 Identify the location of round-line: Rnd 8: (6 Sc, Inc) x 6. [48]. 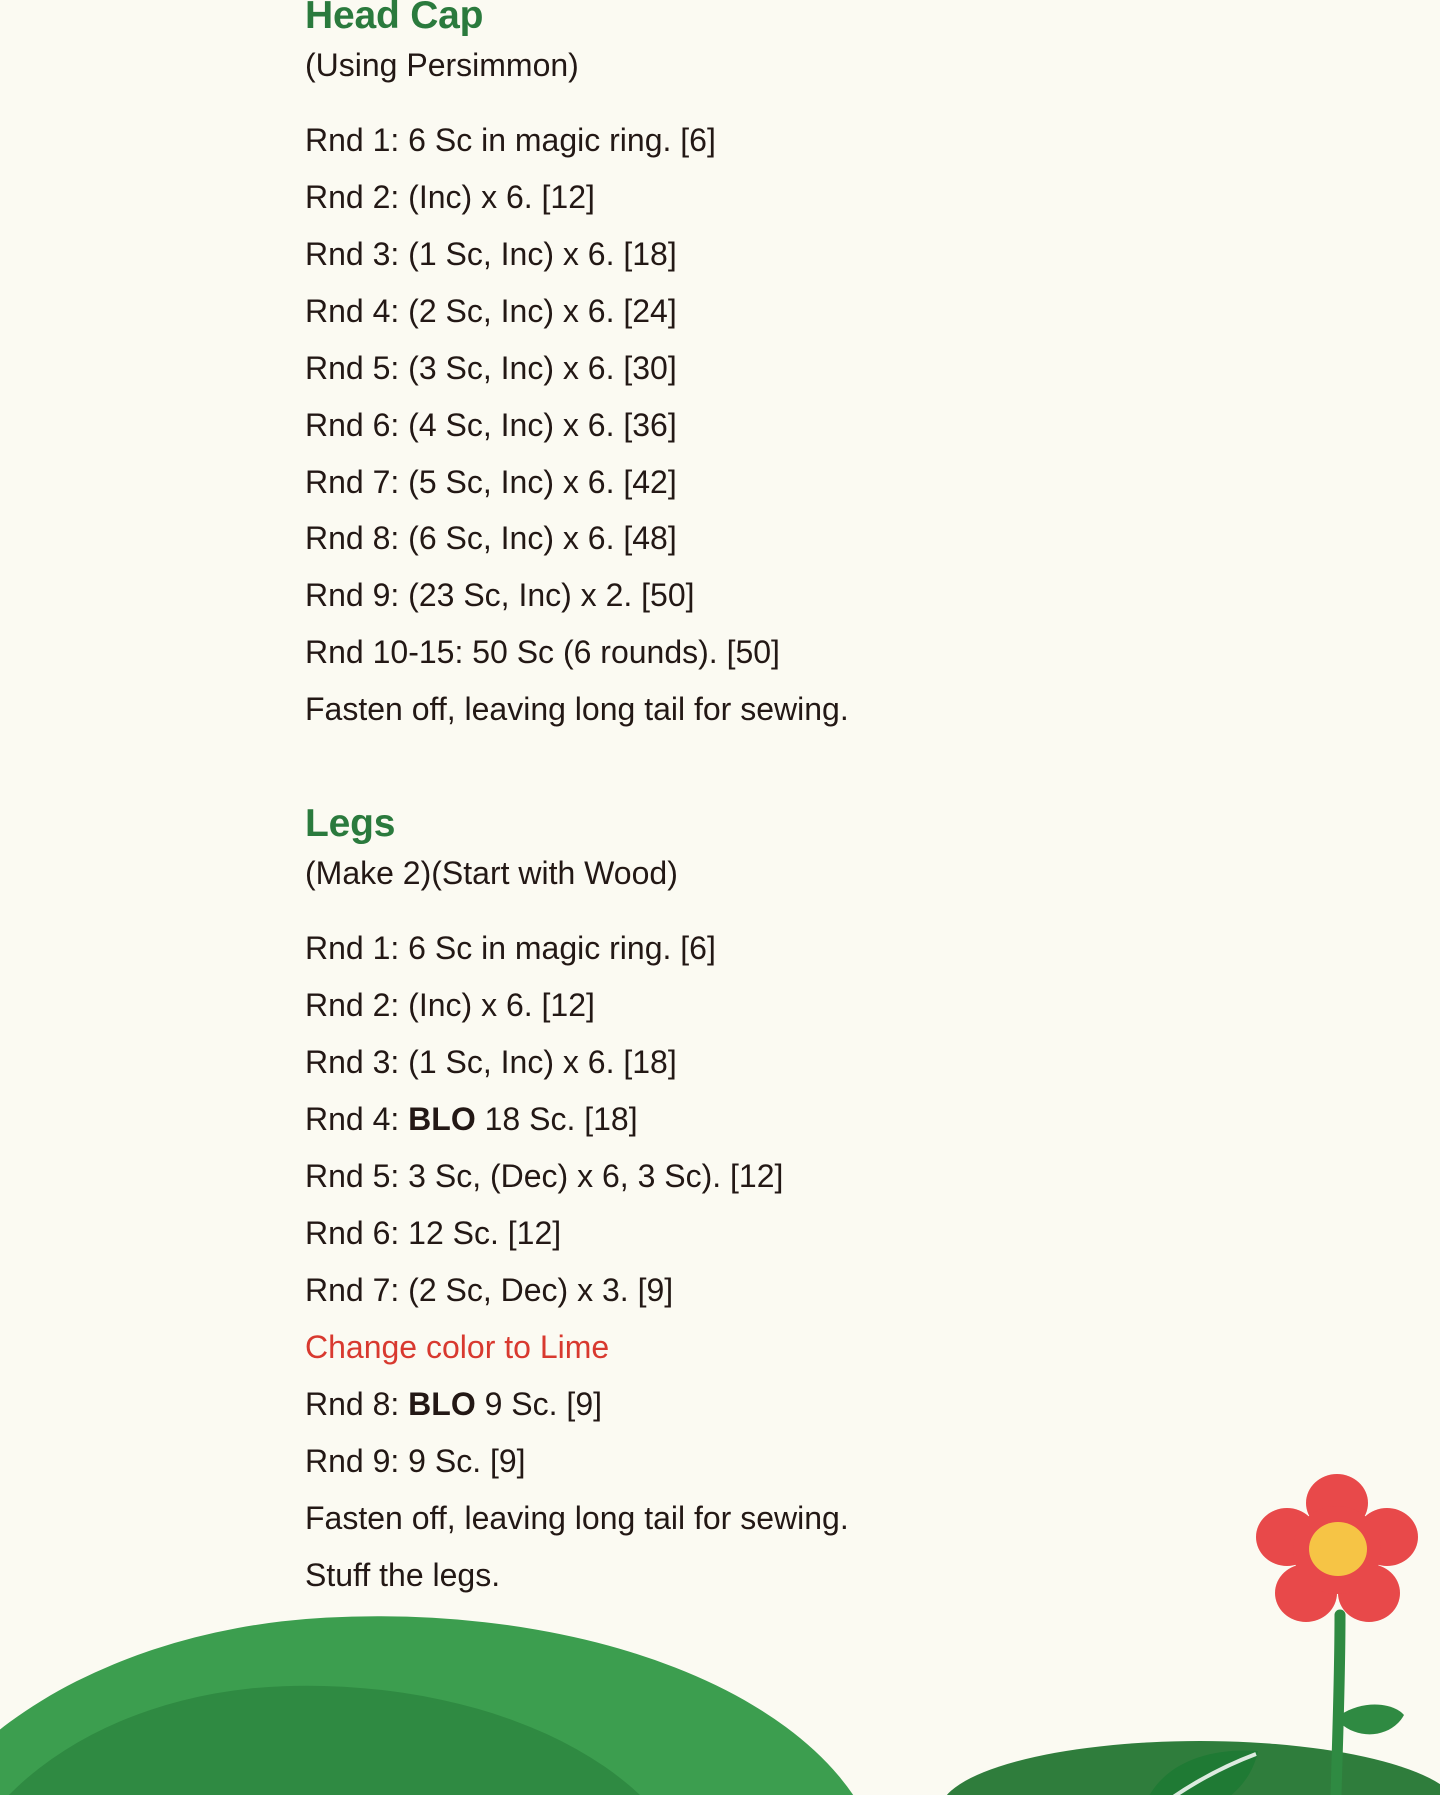
(491, 538).